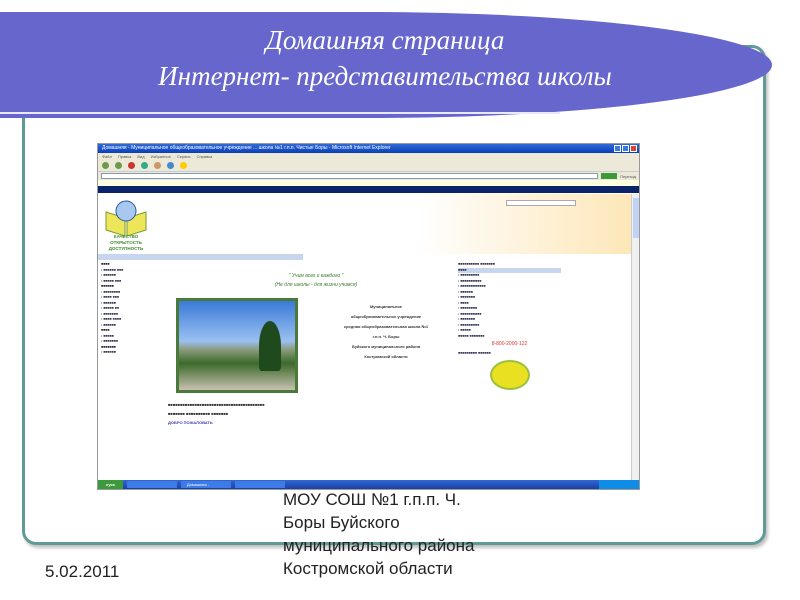 The image size is (800, 600). What do you see at coordinates (190, 422) in the screenshot?
I see `welcome-heading: ДОБРО ПОЖАЛОВАТЬ` at bounding box center [190, 422].